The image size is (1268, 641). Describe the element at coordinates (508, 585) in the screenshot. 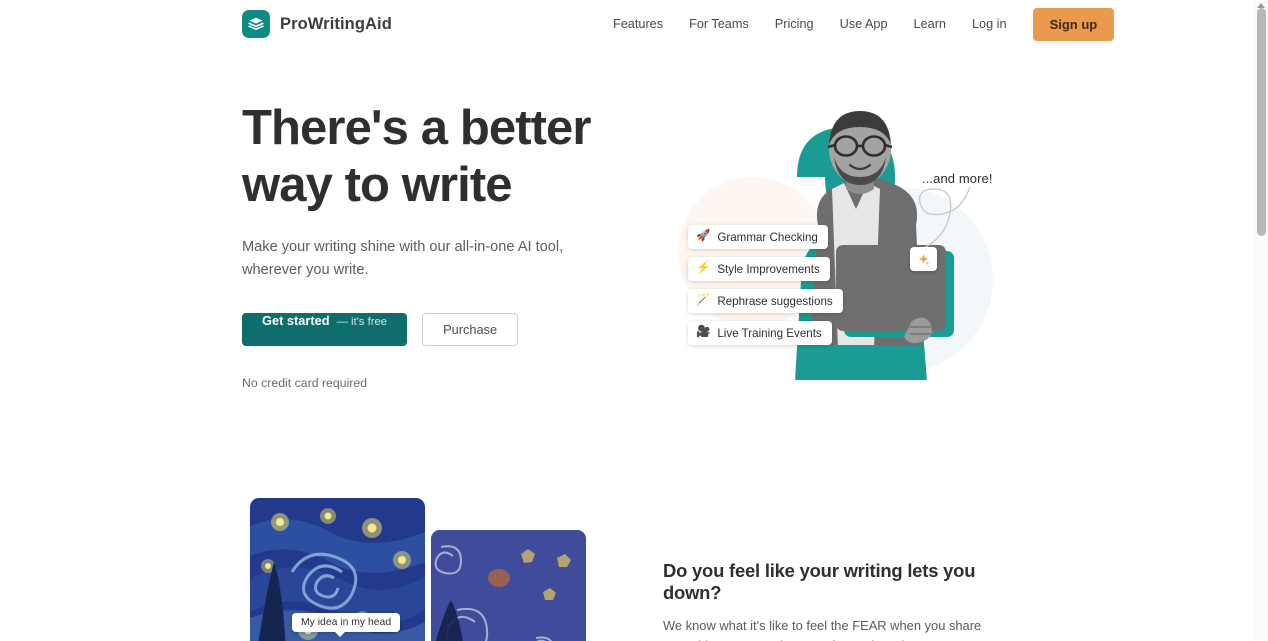

I see `childlike-drawing-card` at that location.